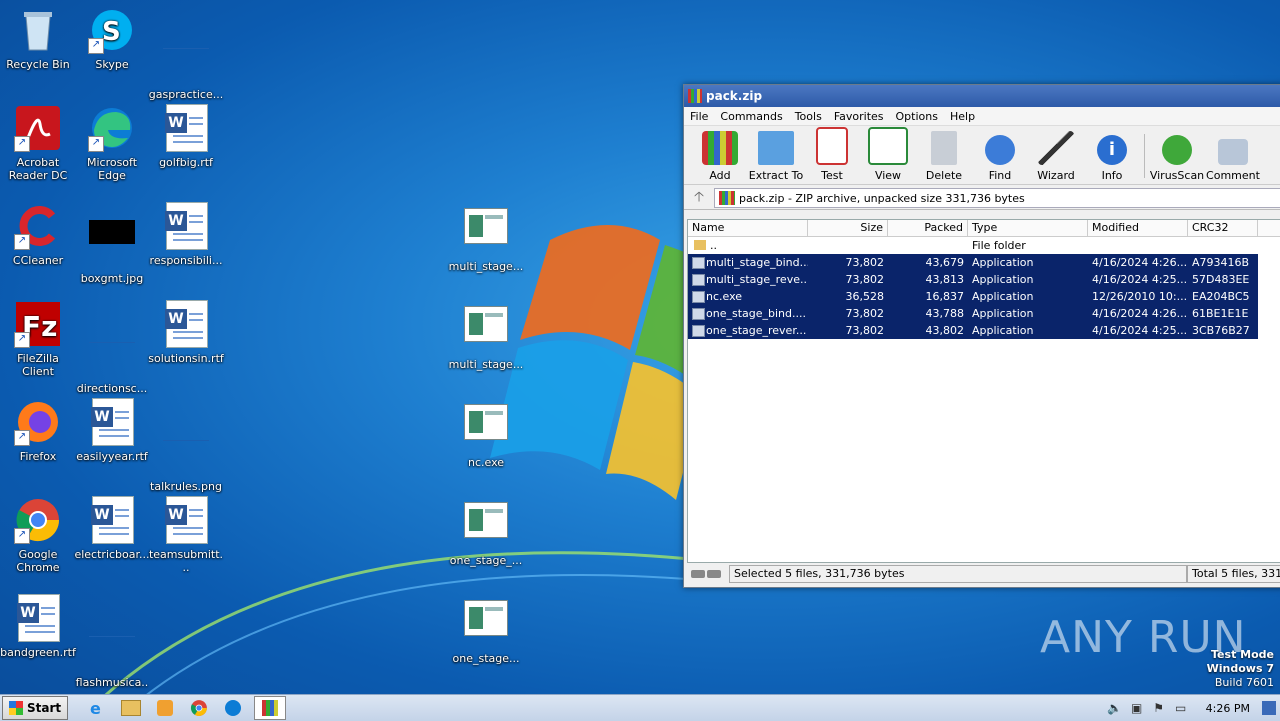 The image size is (1280, 721). Describe the element at coordinates (708, 574) in the screenshot. I see `drive-icon` at that location.